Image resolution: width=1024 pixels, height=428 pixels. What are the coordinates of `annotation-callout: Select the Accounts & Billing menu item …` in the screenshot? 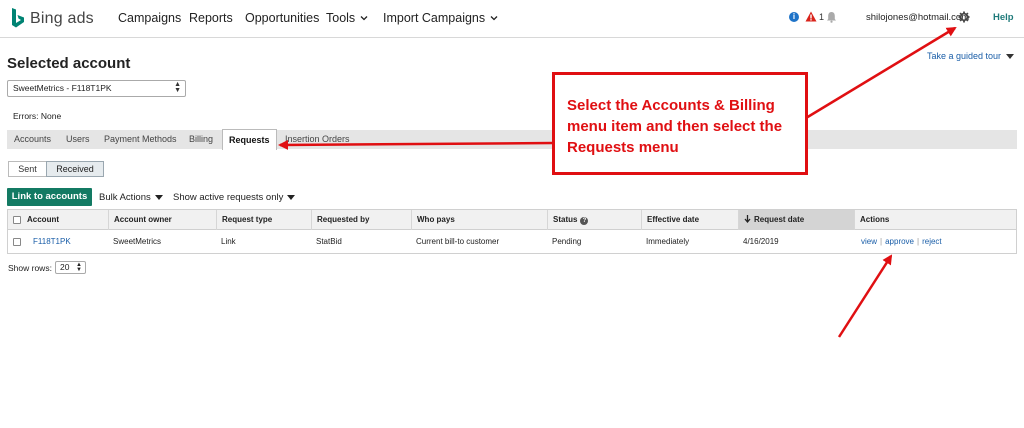 It's located at (680, 123).